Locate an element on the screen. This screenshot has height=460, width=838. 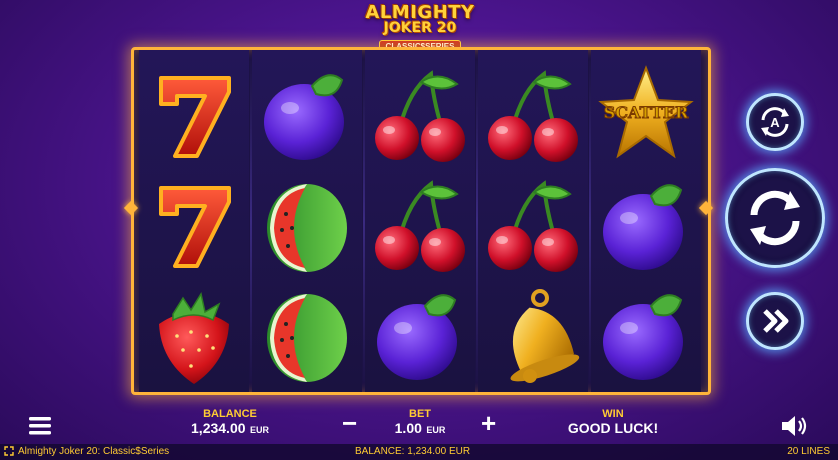
bet-decrease-button: − is located at coordinates (349, 423).